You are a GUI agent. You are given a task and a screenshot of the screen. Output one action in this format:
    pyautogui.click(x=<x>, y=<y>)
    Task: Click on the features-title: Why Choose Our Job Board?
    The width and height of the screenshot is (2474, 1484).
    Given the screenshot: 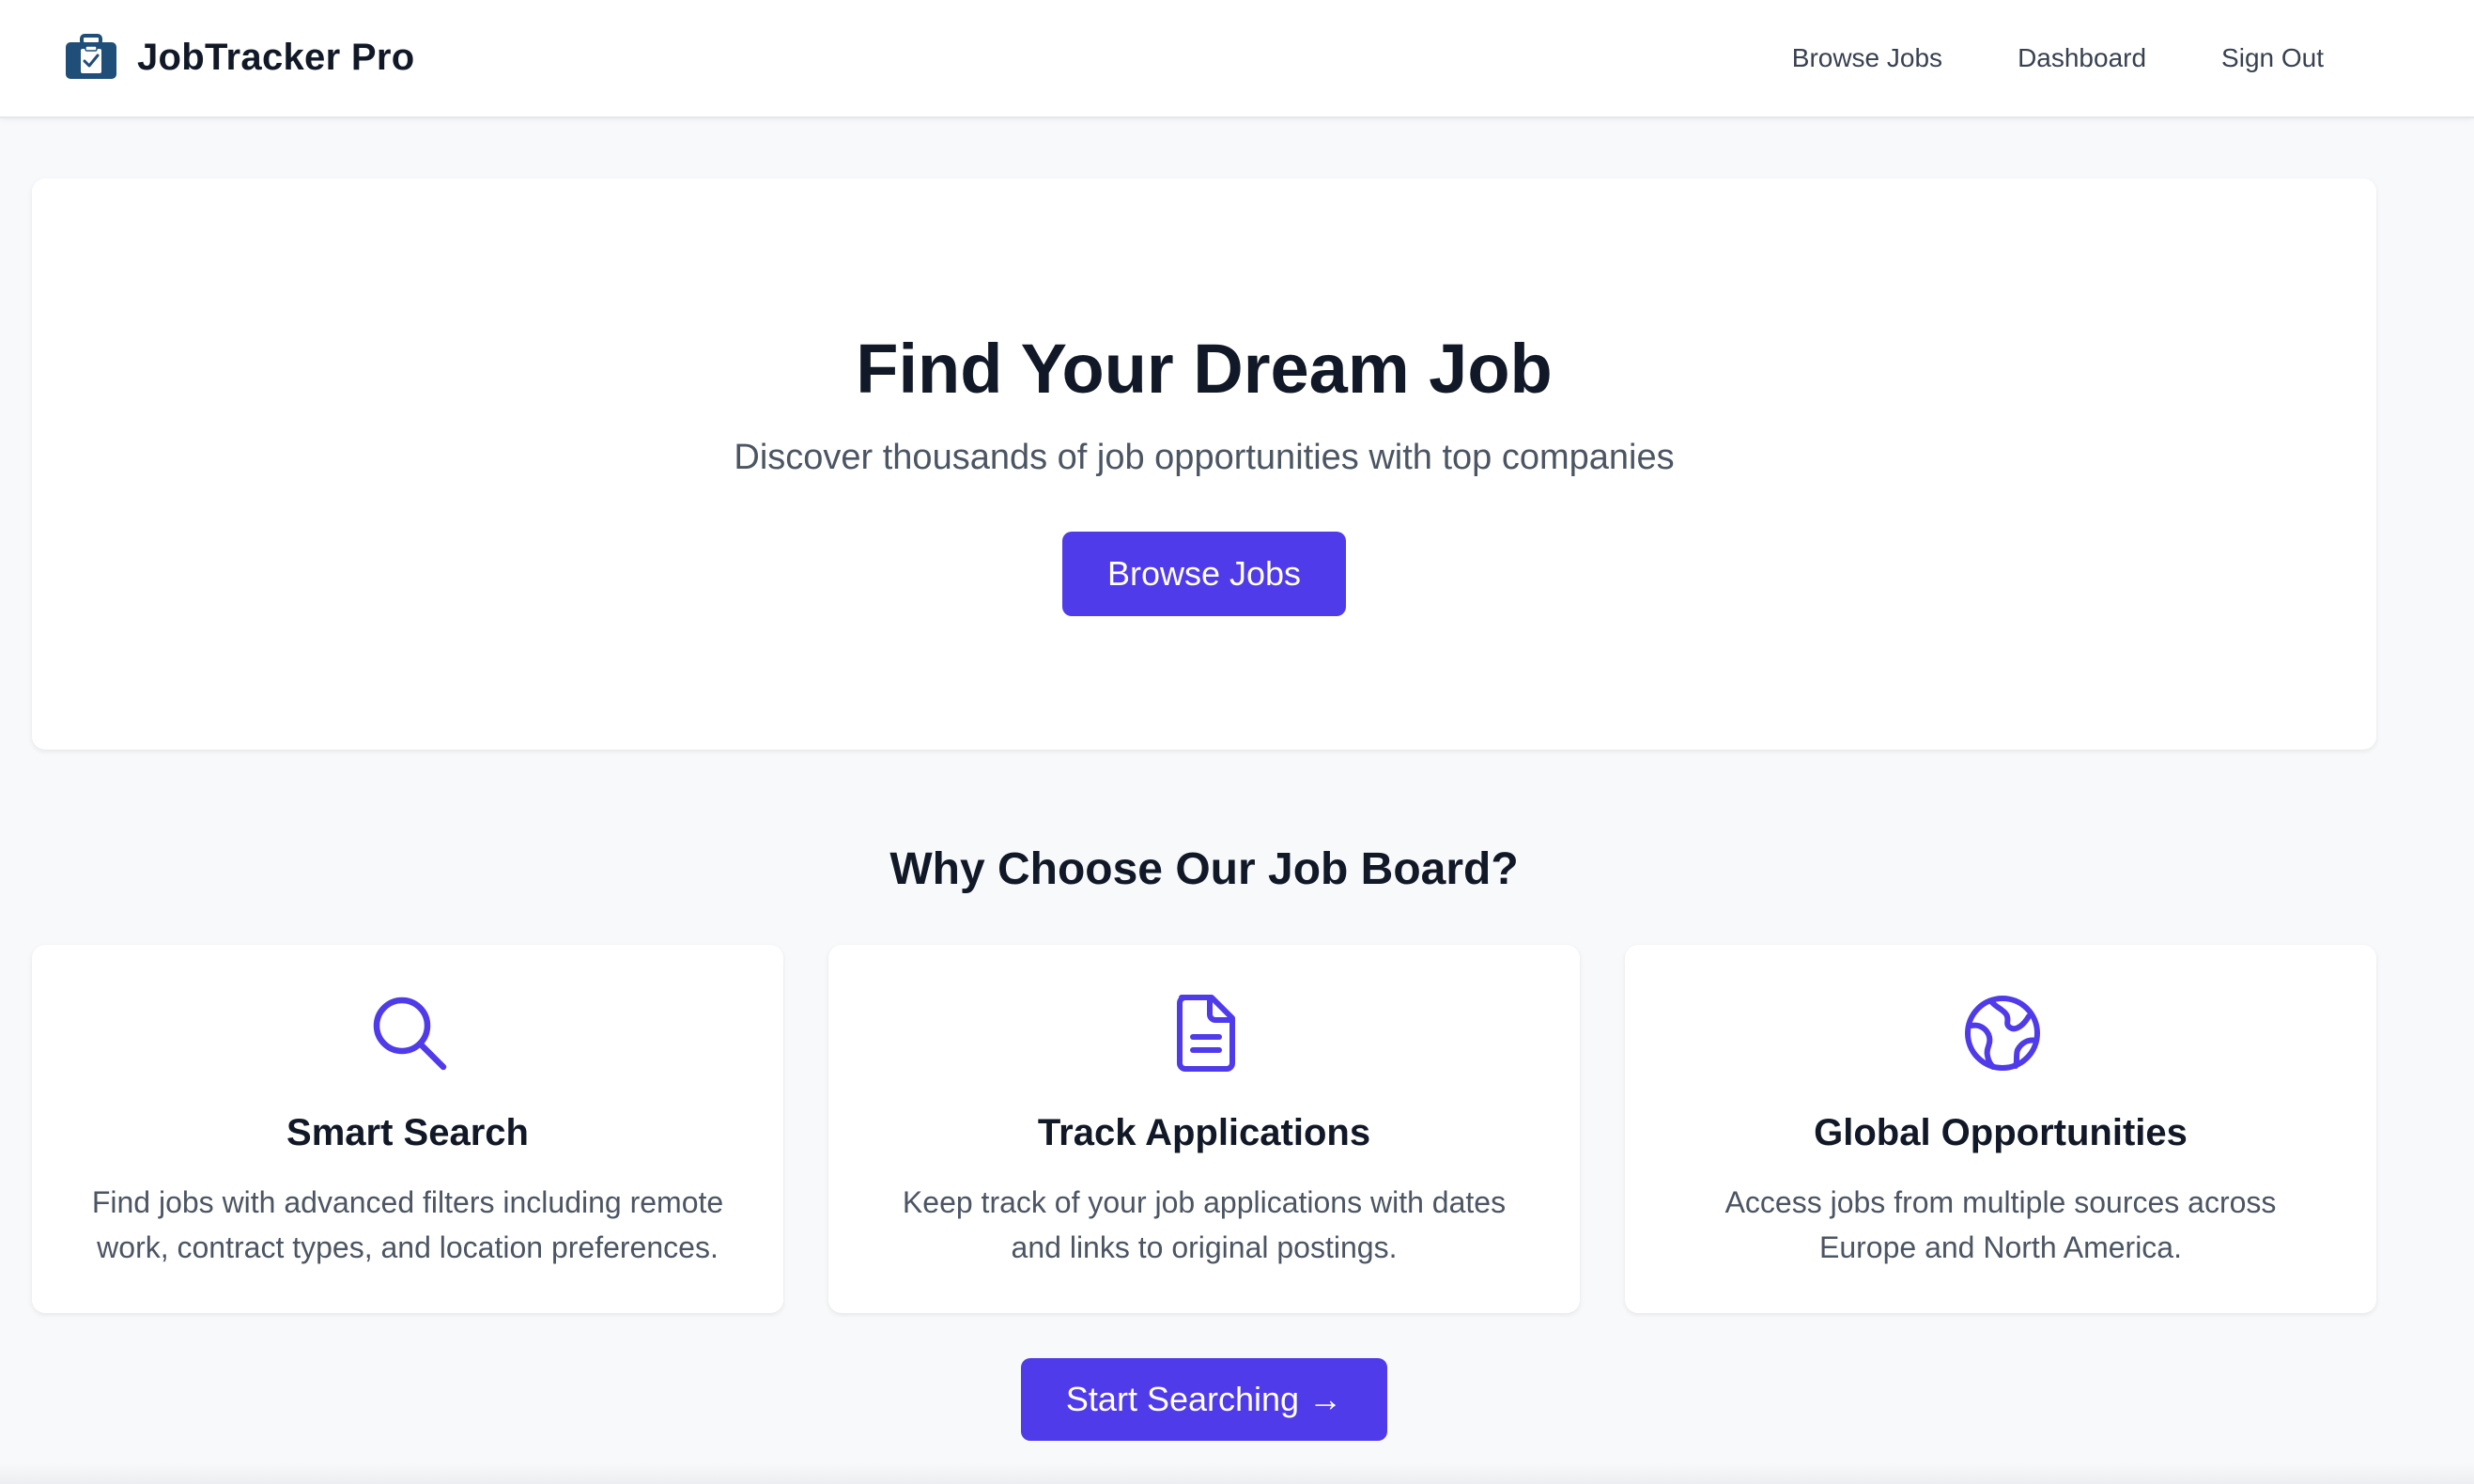 What is the action you would take?
    pyautogui.click(x=1204, y=869)
    